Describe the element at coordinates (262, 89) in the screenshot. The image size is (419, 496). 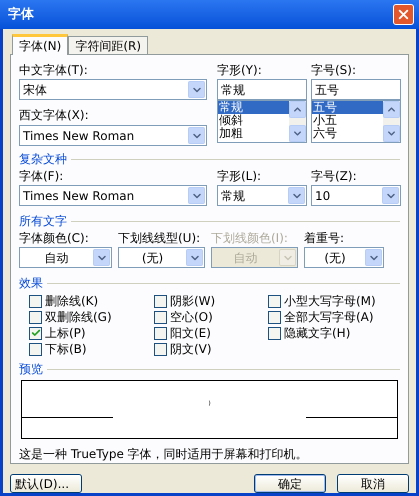
I see `text-field: 常规` at that location.